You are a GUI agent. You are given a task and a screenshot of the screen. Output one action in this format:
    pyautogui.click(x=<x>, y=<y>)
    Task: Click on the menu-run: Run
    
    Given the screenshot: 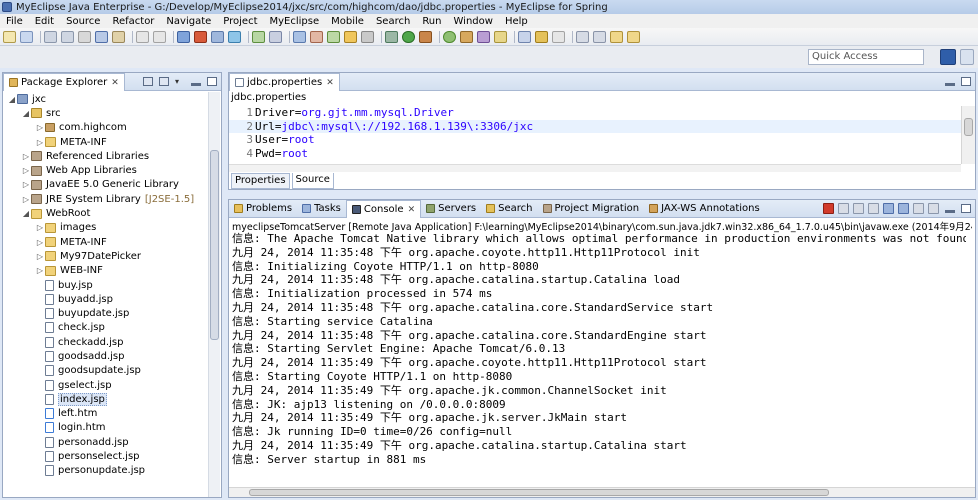 What is the action you would take?
    pyautogui.click(x=431, y=21)
    